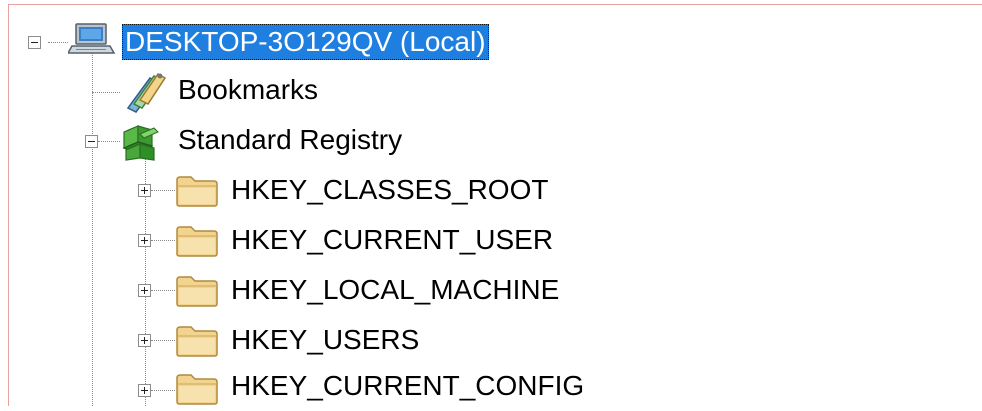 This screenshot has height=411, width=982. I want to click on tree-label-standard-registry: Standard Registry, so click(290, 140).